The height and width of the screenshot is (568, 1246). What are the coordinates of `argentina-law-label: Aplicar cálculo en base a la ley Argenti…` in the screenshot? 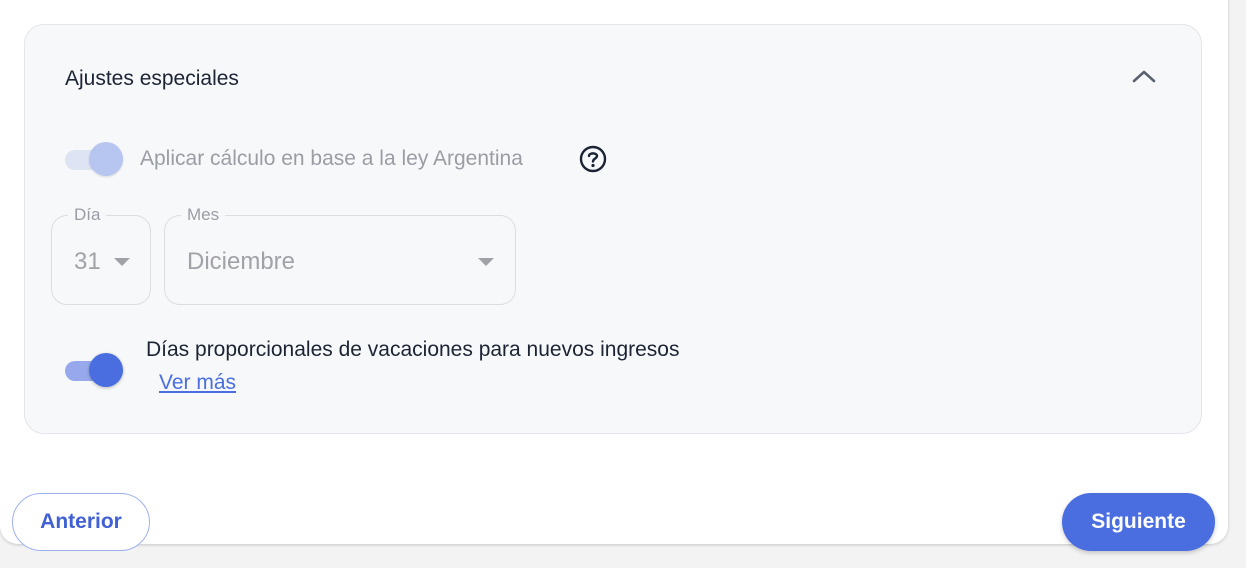 It's located at (331, 158).